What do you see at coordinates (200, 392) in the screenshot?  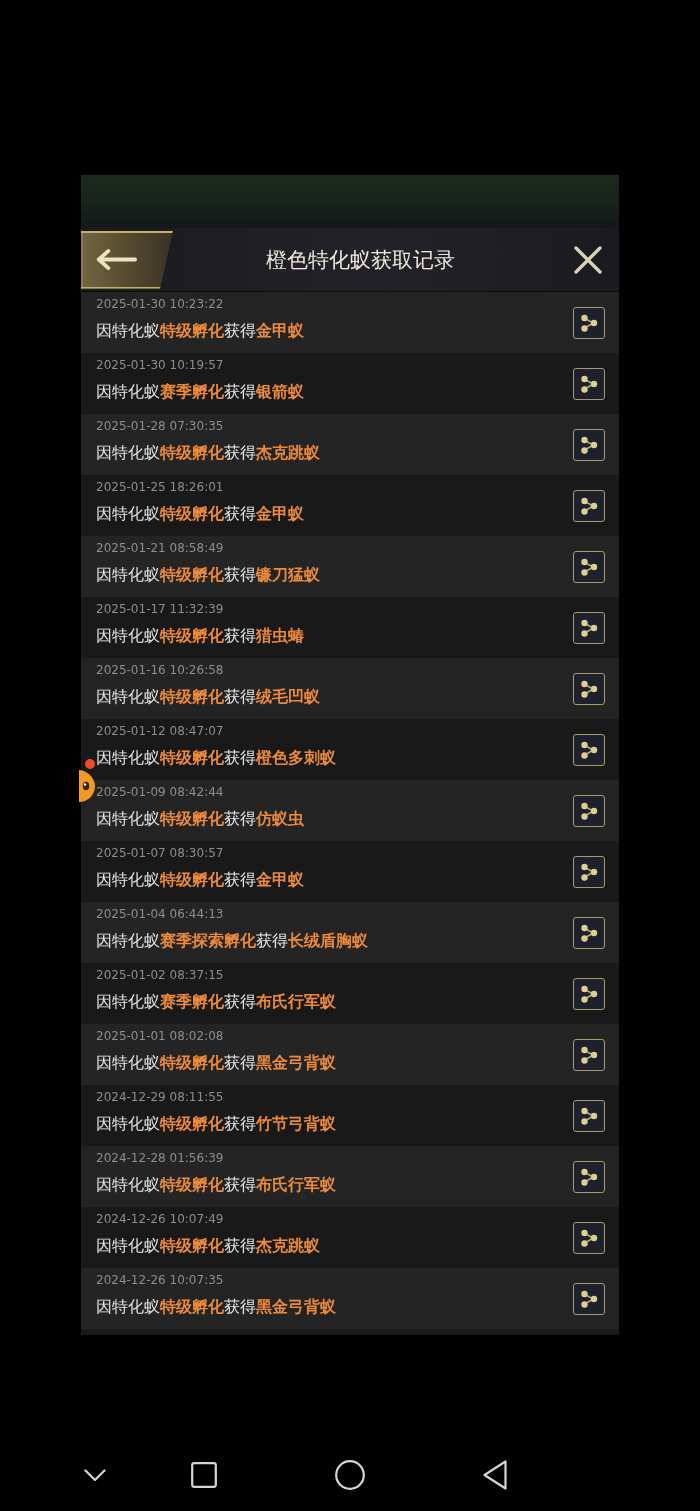 I see `record-text: 因特化蚁赛季孵化获得银箭蚁` at bounding box center [200, 392].